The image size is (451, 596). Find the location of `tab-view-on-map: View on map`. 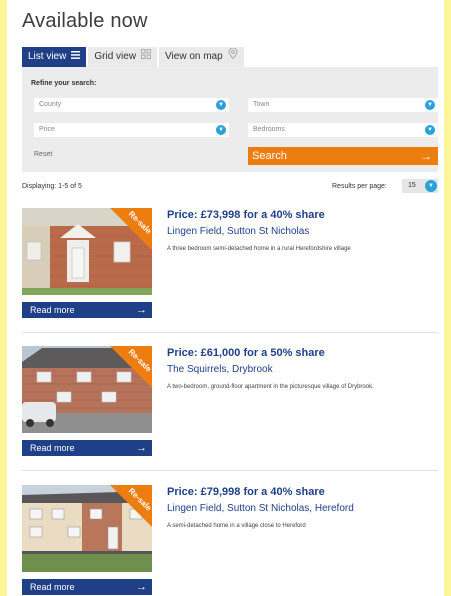

tab-view-on-map: View on map is located at coordinates (201, 57).